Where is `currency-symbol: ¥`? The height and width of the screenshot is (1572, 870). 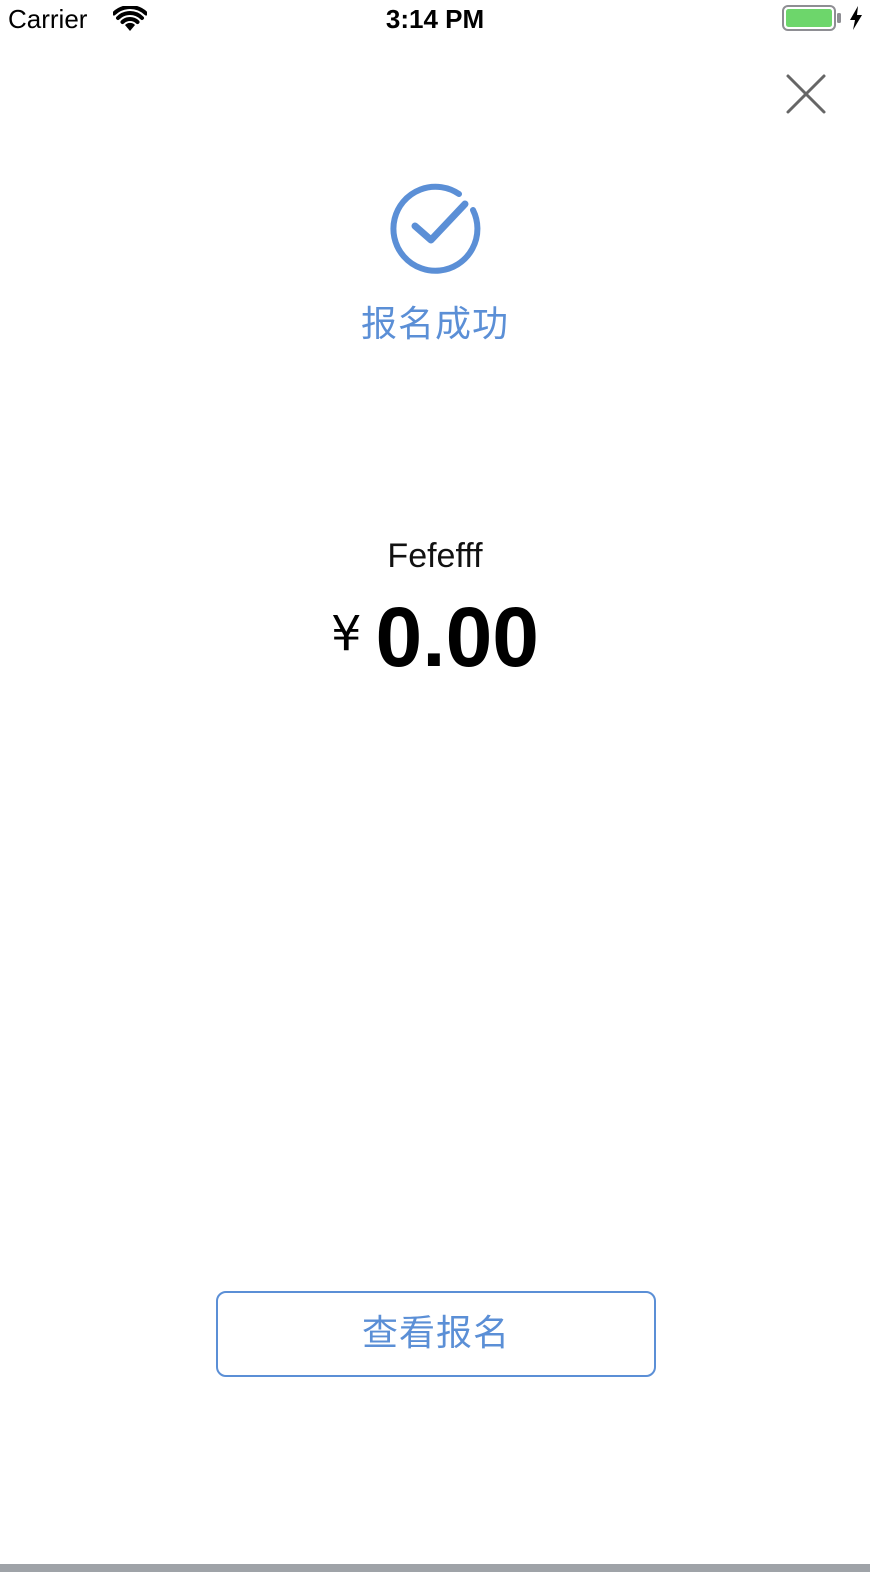
currency-symbol: ¥ is located at coordinates (346, 634).